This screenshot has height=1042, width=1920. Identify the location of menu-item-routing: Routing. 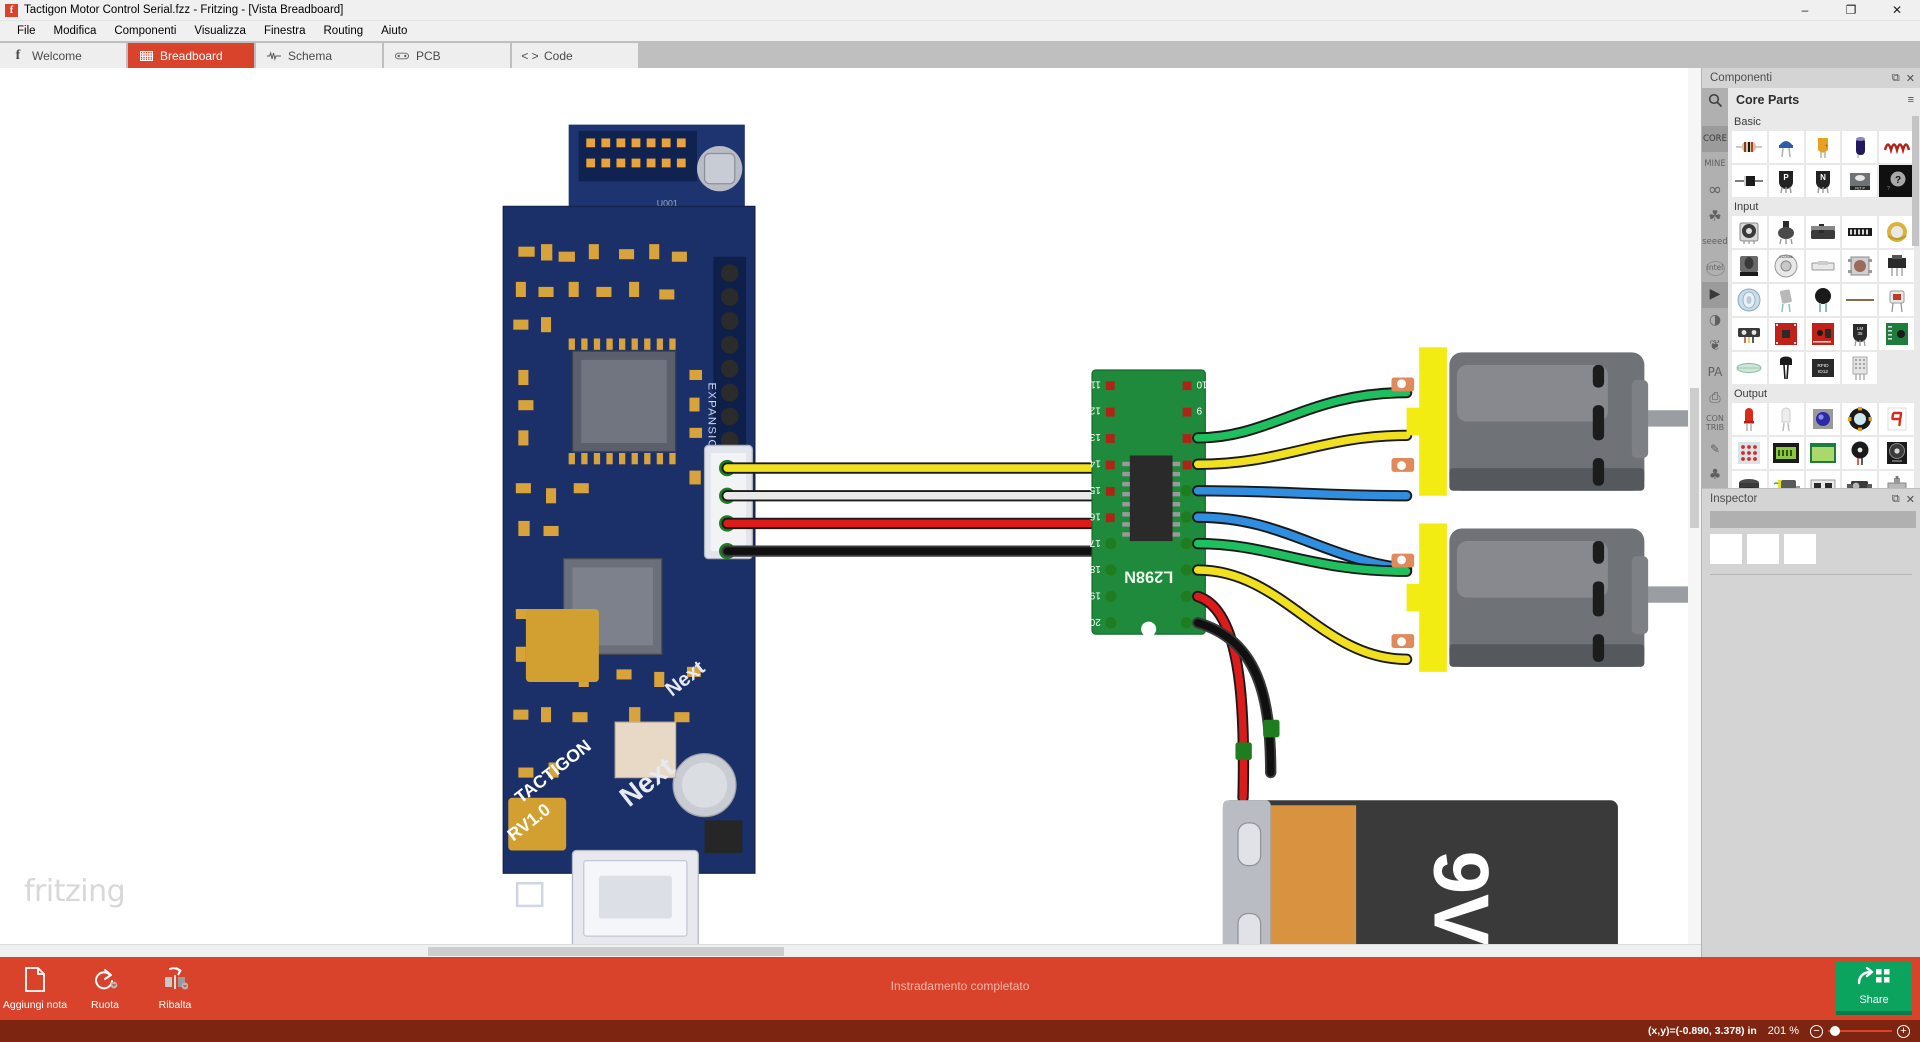
(344, 31).